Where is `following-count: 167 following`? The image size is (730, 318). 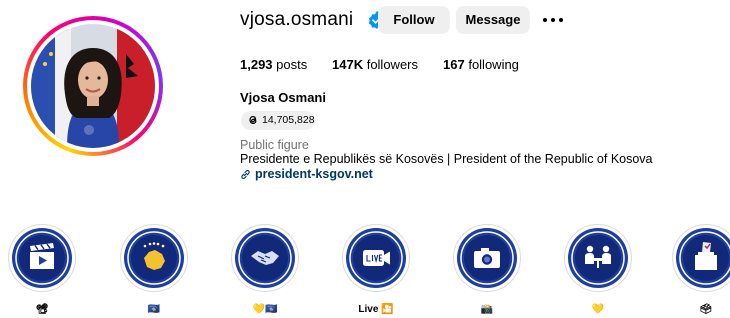 following-count: 167 following is located at coordinates (481, 65).